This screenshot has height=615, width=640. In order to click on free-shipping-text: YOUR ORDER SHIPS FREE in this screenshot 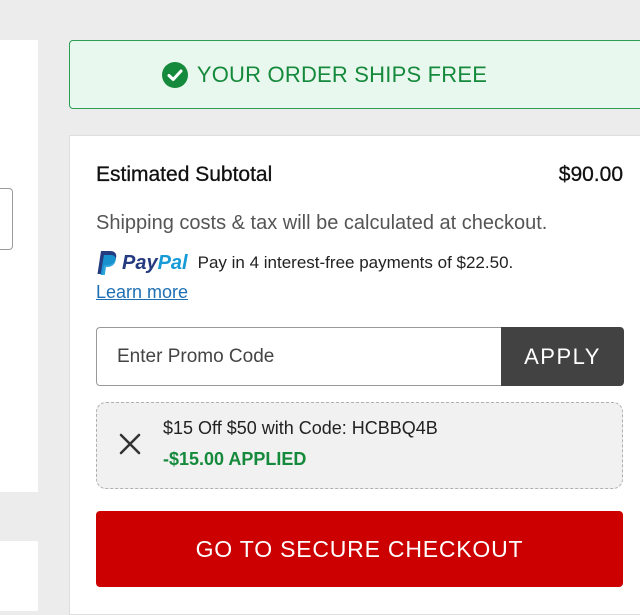, I will do `click(342, 74)`.